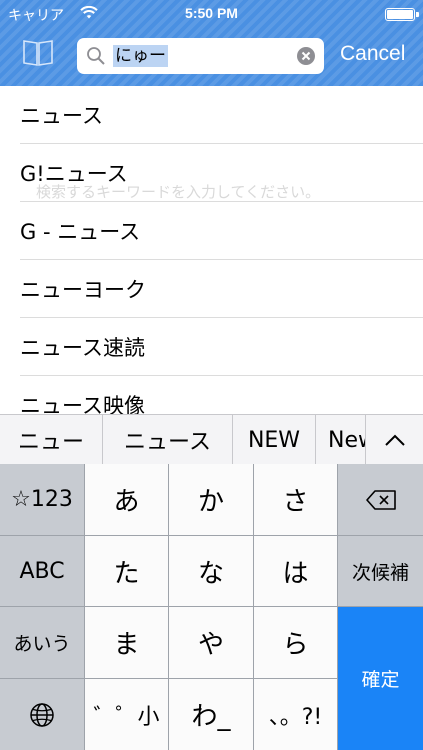  What do you see at coordinates (140, 56) in the screenshot?
I see `search-query-text: にゅー` at bounding box center [140, 56].